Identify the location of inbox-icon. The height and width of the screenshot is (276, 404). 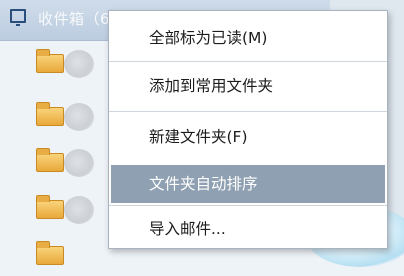
(18, 17).